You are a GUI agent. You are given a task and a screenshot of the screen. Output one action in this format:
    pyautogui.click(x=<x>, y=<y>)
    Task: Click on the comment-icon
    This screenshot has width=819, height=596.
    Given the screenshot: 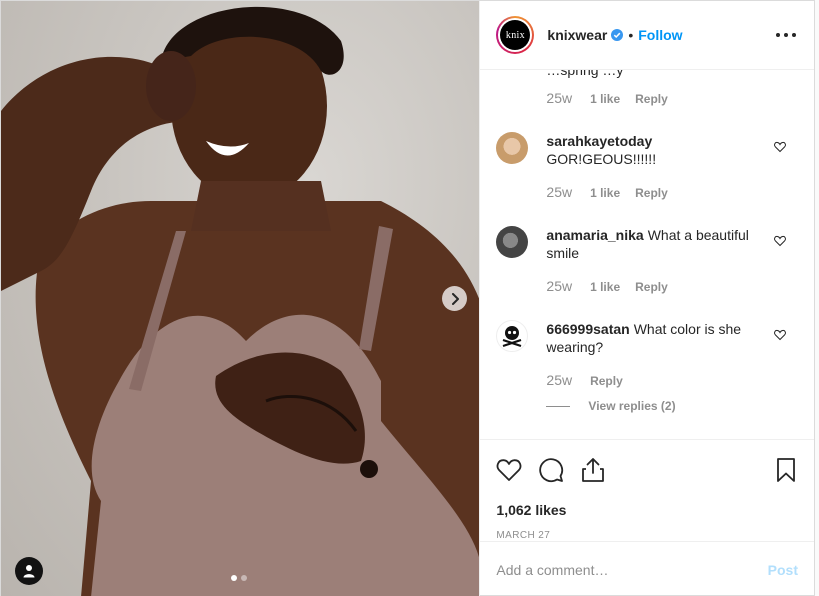 What is the action you would take?
    pyautogui.click(x=551, y=470)
    